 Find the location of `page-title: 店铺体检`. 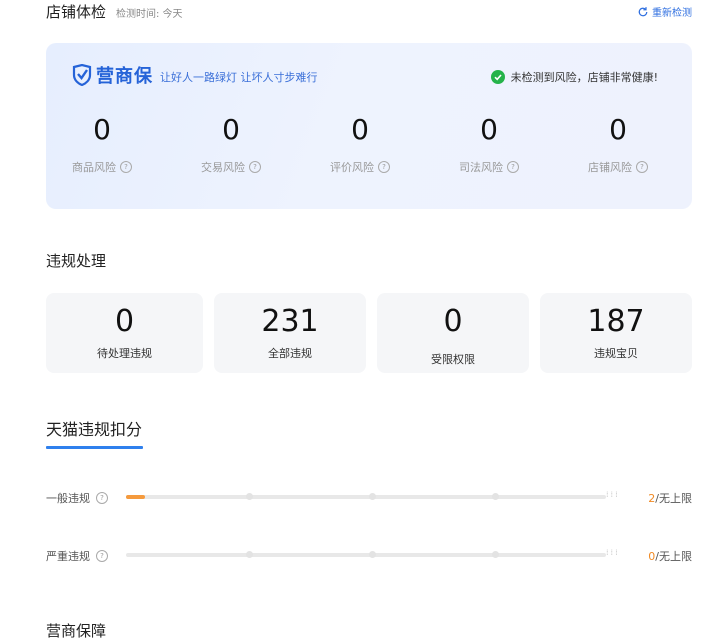

page-title: 店铺体检 is located at coordinates (76, 12).